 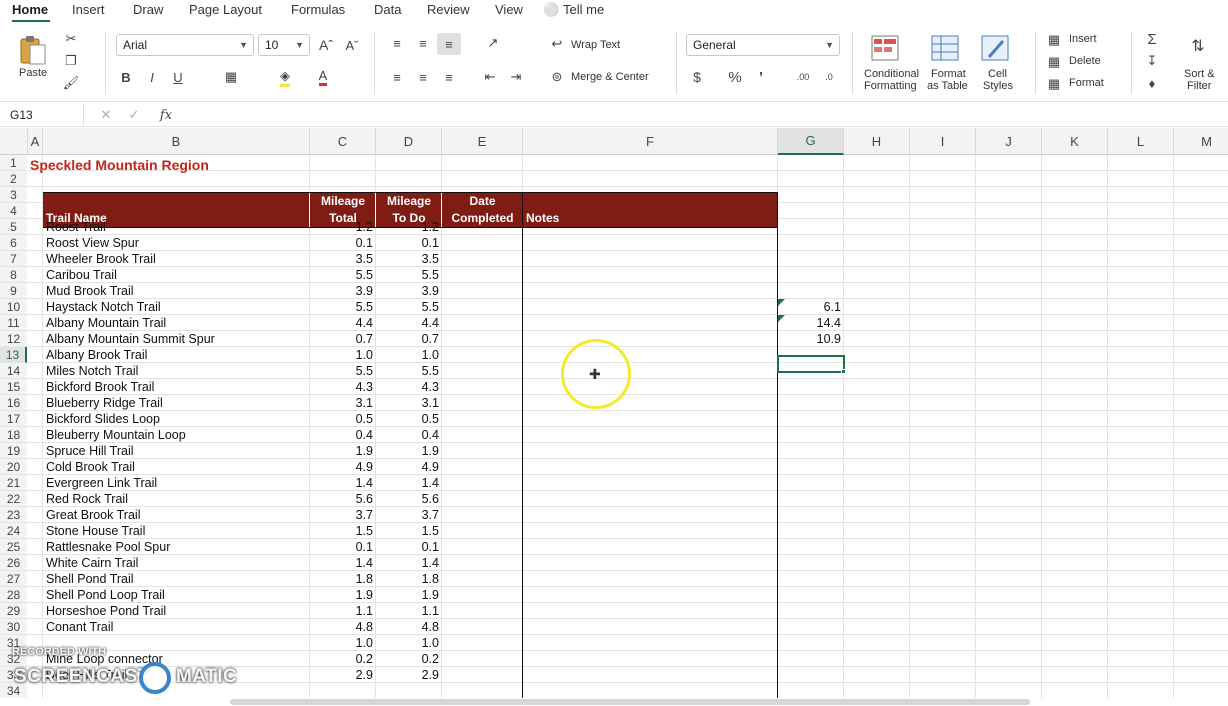 I want to click on delete-cells-icon: ▦, so click(x=1054, y=62).